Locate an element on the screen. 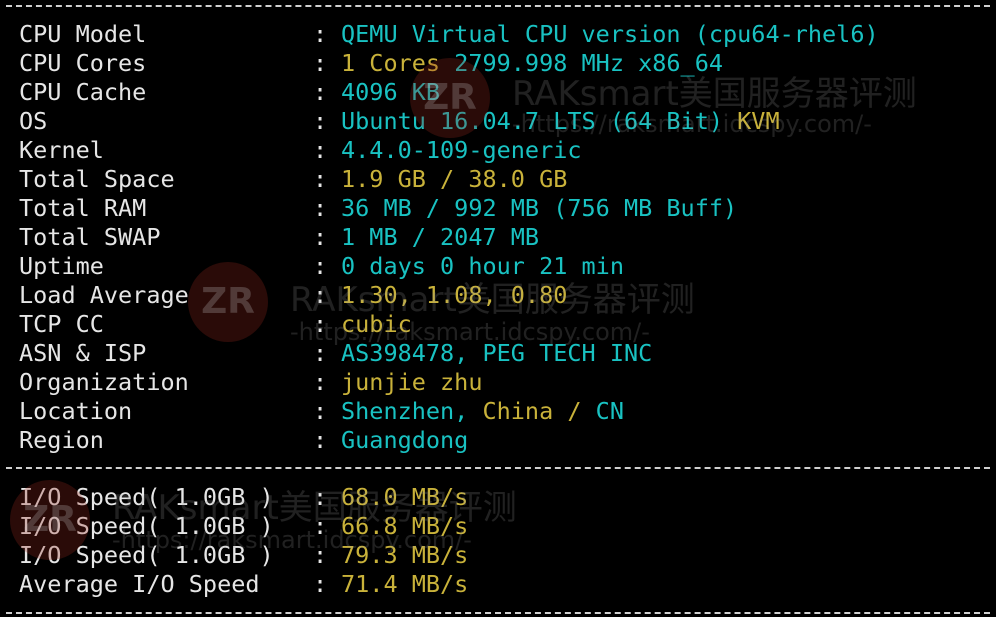 Image resolution: width=996 pixels, height=617 pixels. info-value-part: junjie zhu is located at coordinates (412, 382).